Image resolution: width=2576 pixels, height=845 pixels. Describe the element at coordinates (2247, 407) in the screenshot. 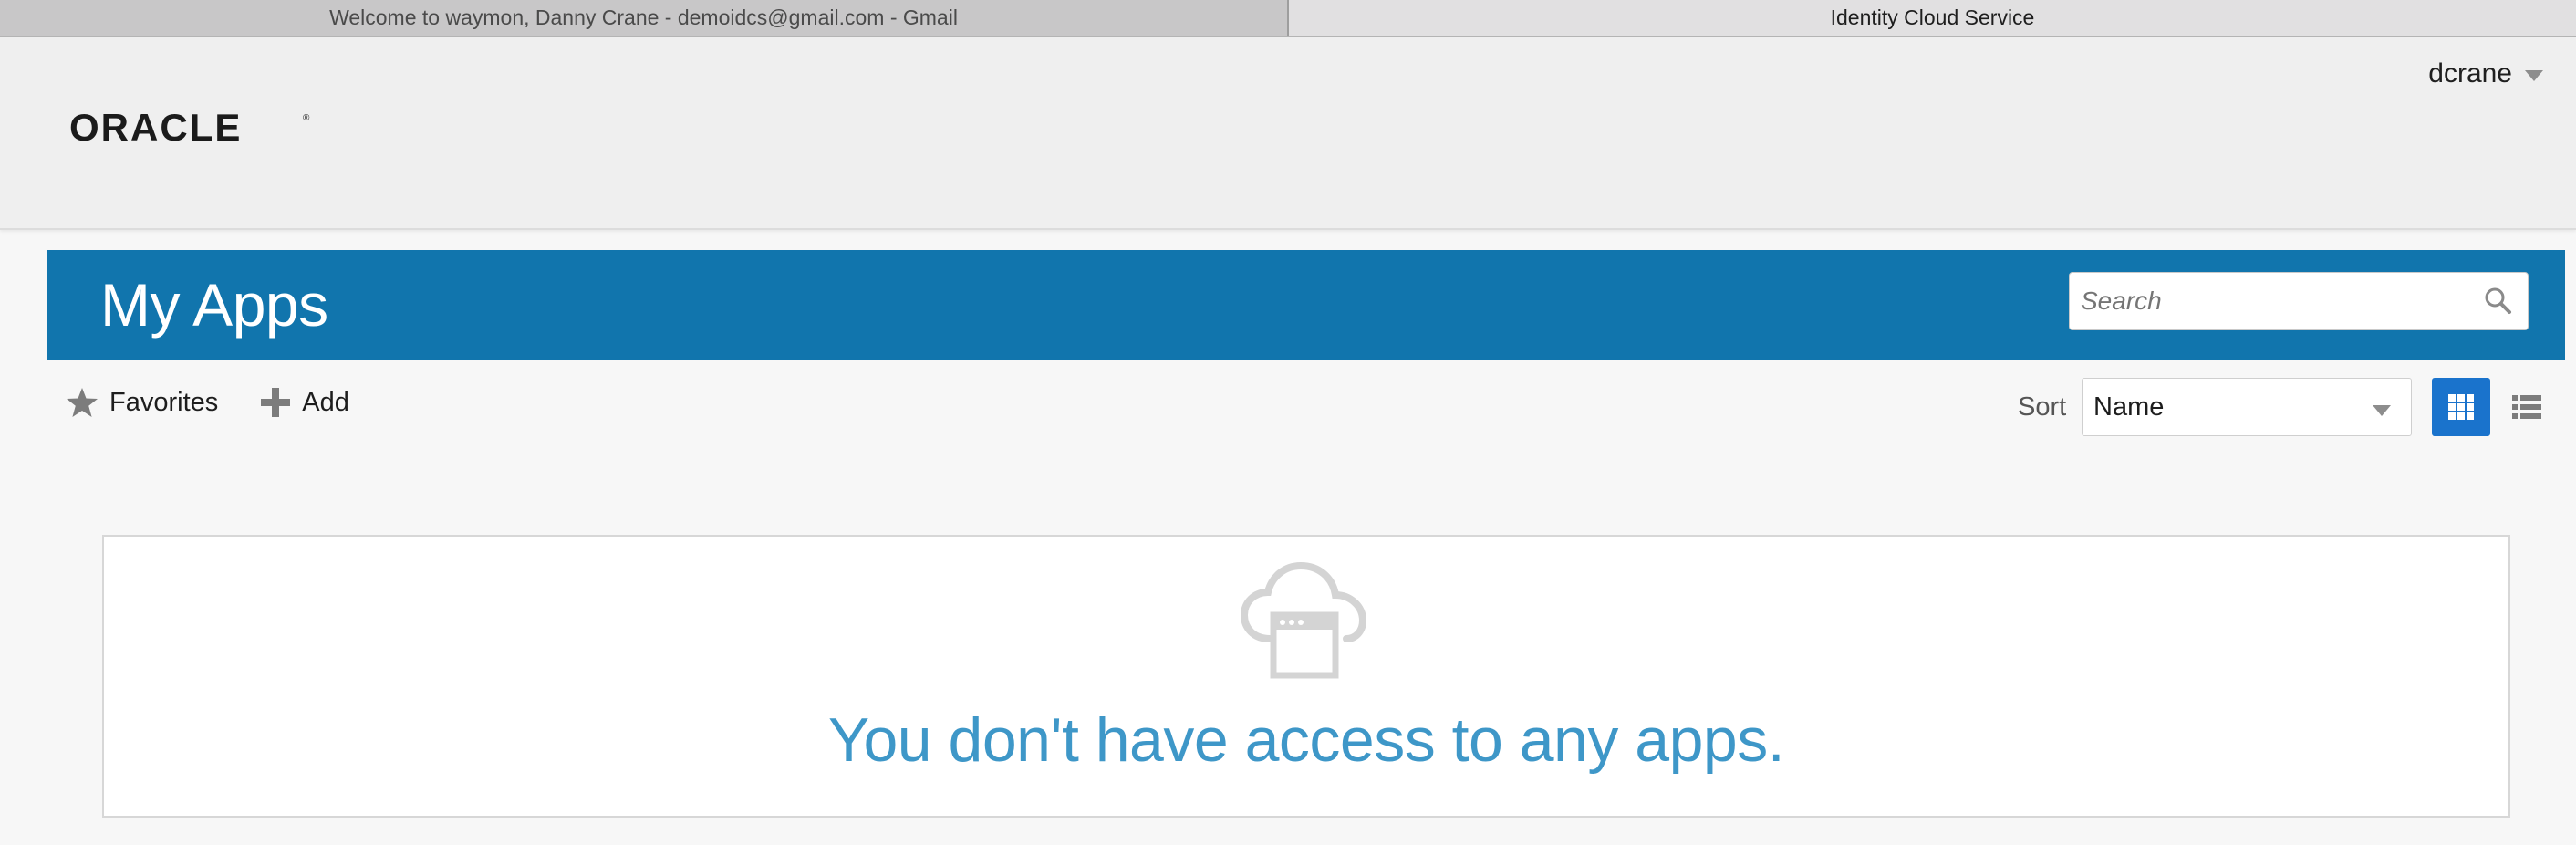

I see `sort-select: Name` at that location.